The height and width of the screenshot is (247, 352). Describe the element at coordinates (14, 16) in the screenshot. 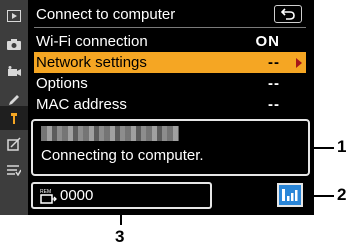

I see `playback-icon` at that location.